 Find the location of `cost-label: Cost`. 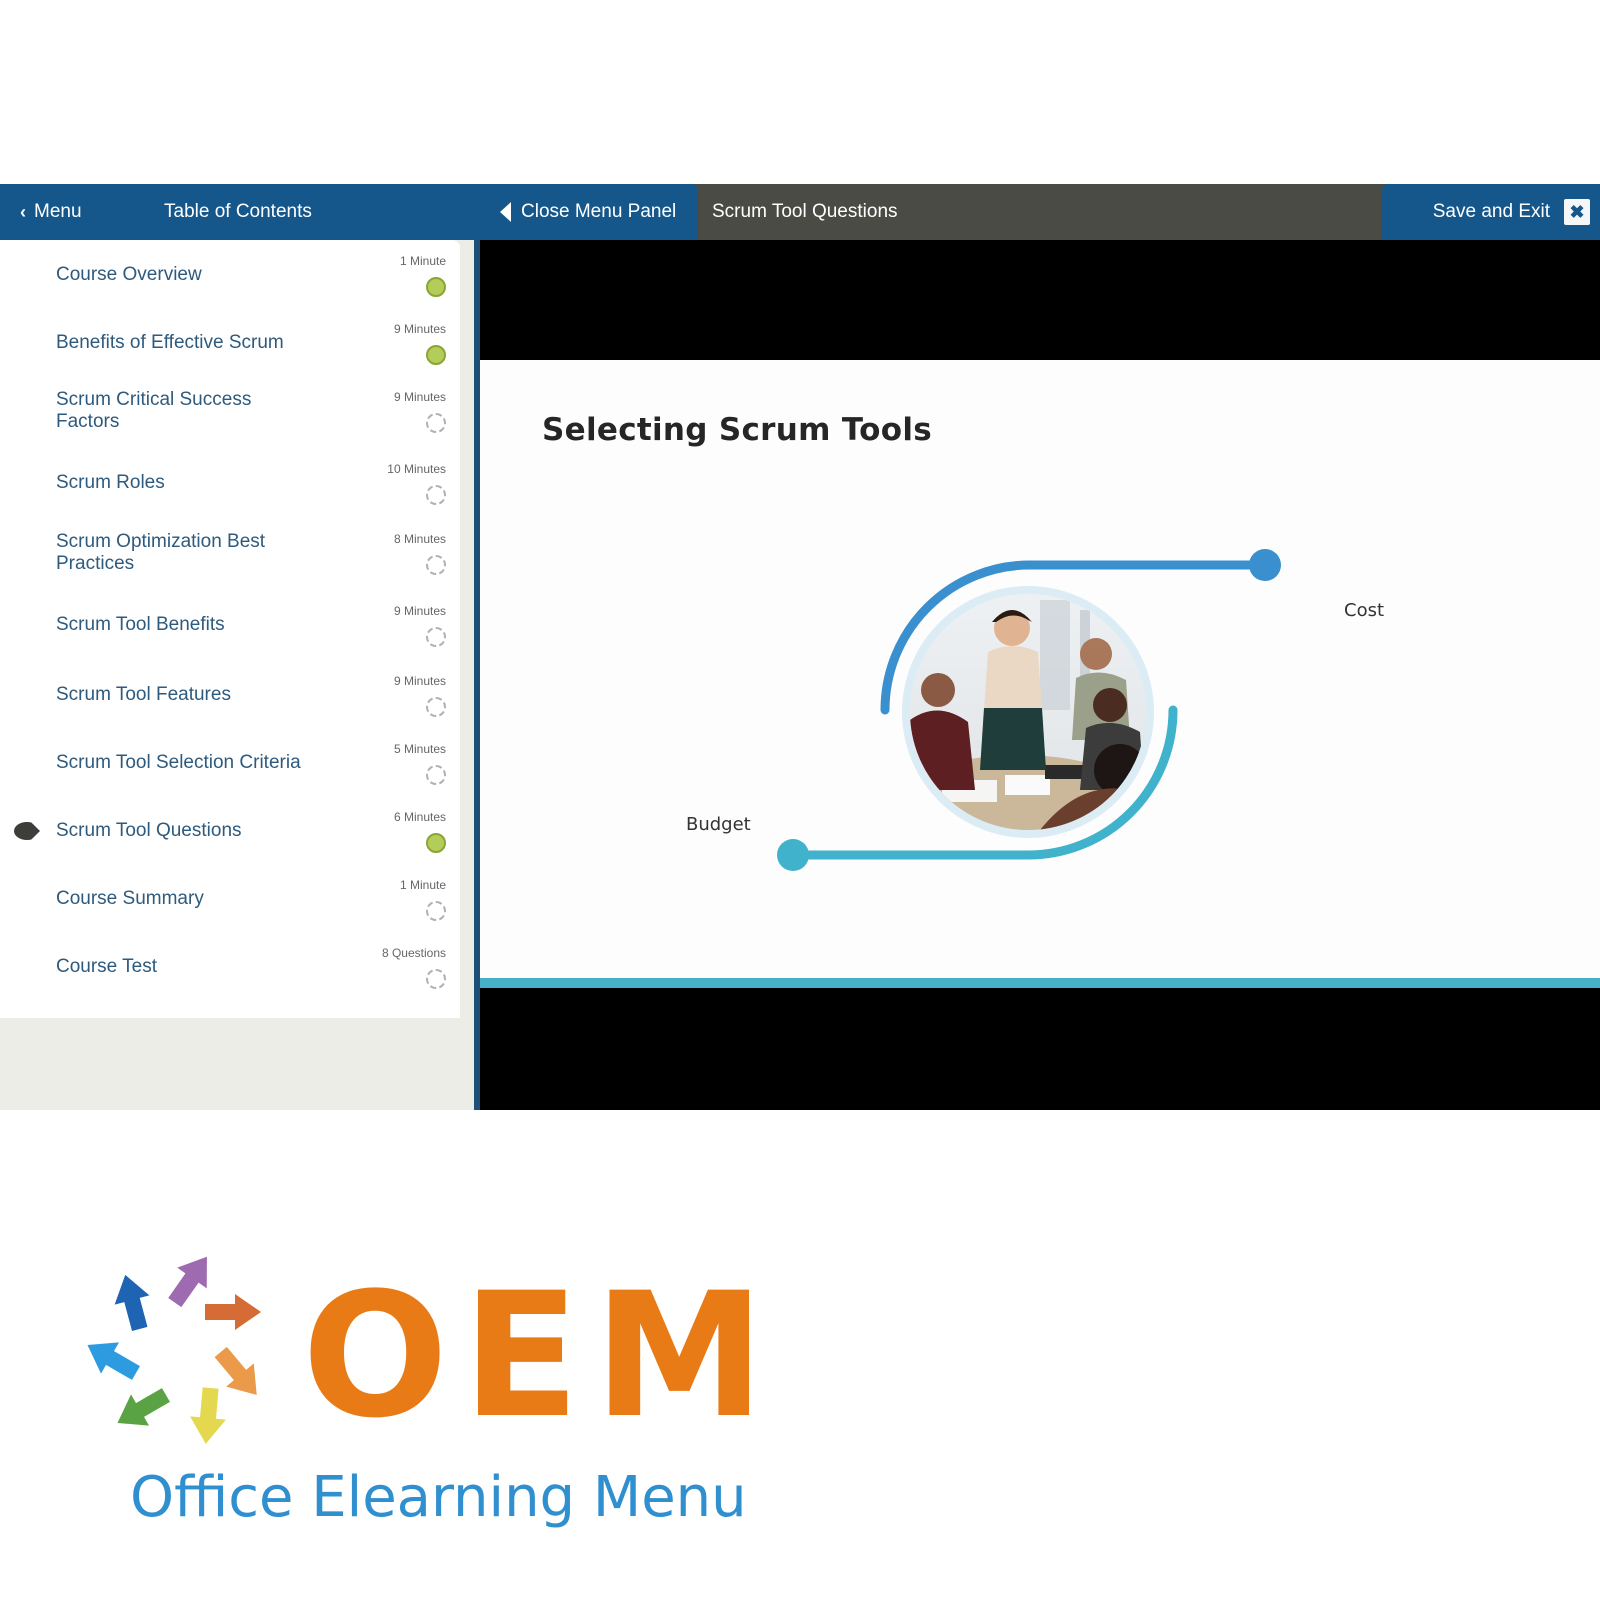

cost-label: Cost is located at coordinates (1364, 610).